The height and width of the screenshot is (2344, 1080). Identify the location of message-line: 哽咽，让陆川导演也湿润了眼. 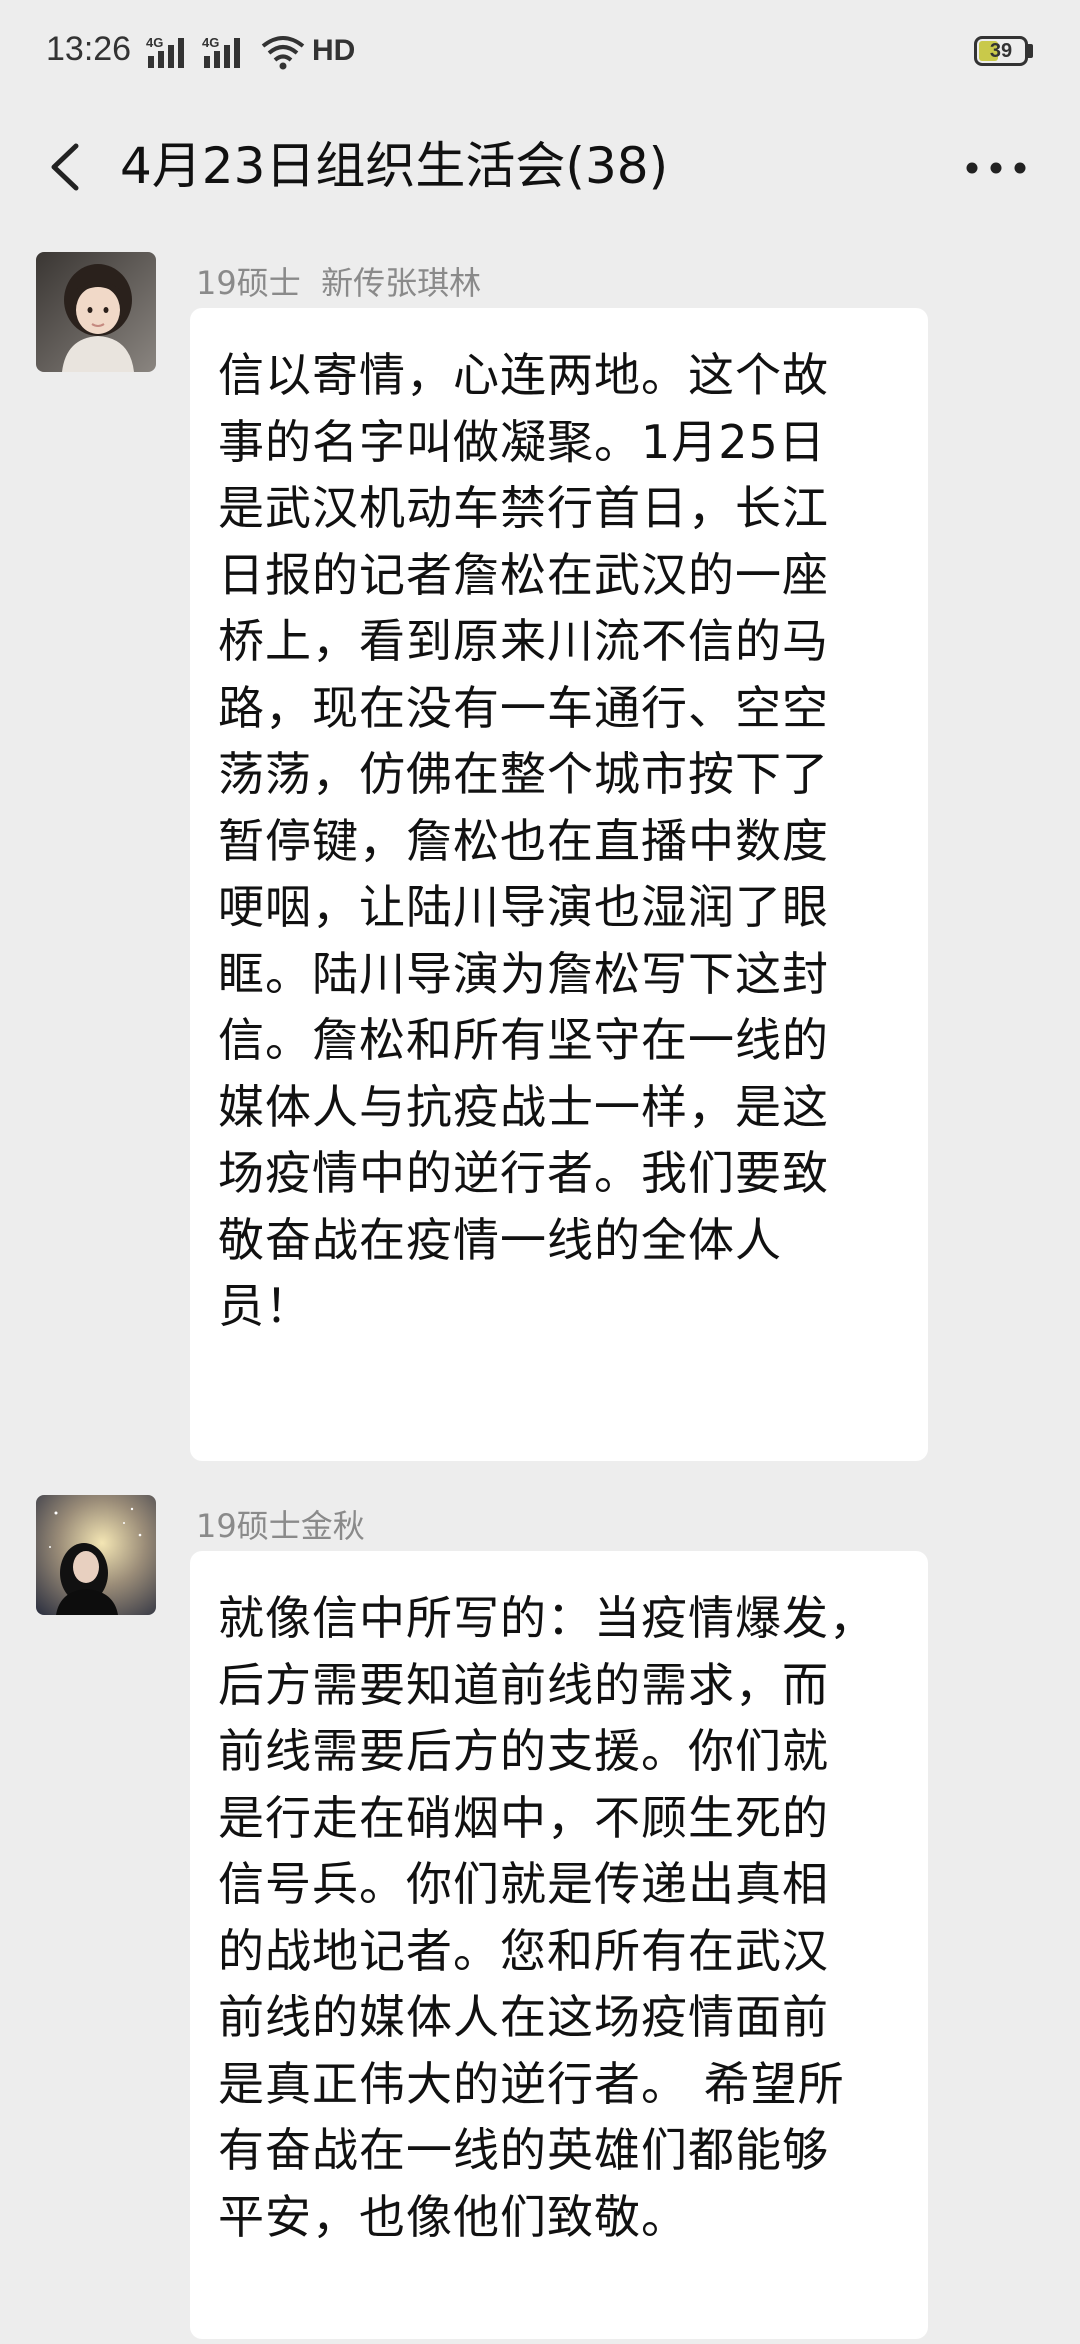
(523, 907).